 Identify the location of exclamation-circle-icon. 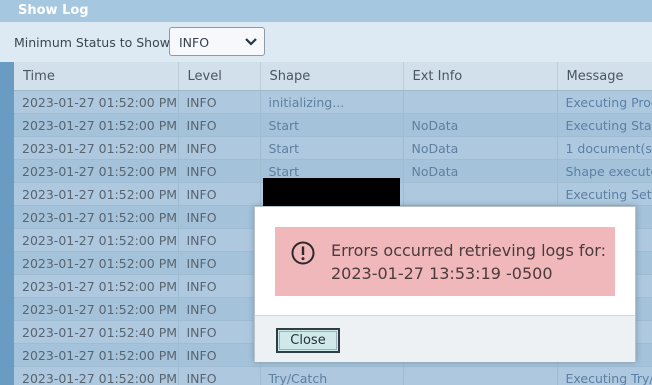
(303, 253).